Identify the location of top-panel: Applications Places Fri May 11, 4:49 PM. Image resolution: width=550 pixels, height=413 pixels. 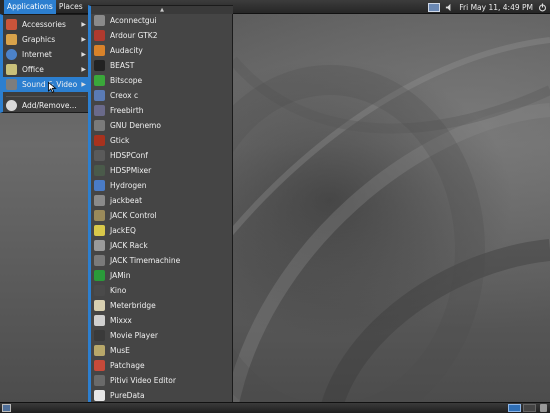
(275, 7).